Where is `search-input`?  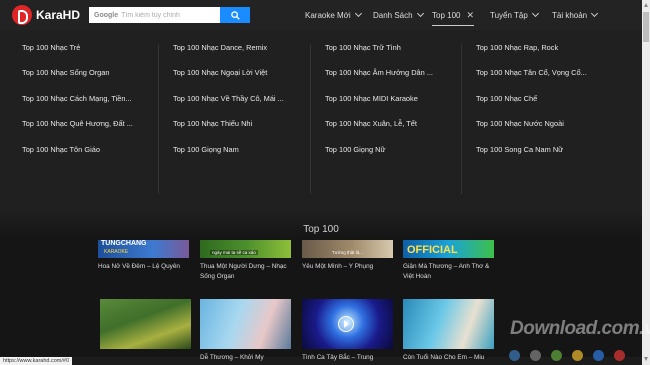 search-input is located at coordinates (170, 15).